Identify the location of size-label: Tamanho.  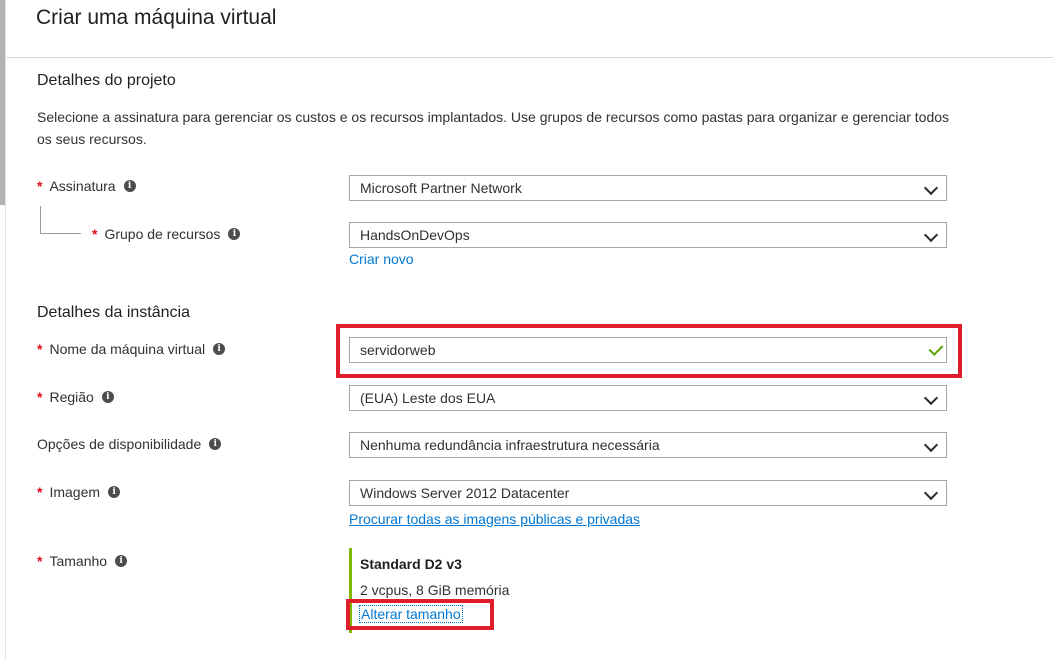
(78, 561).